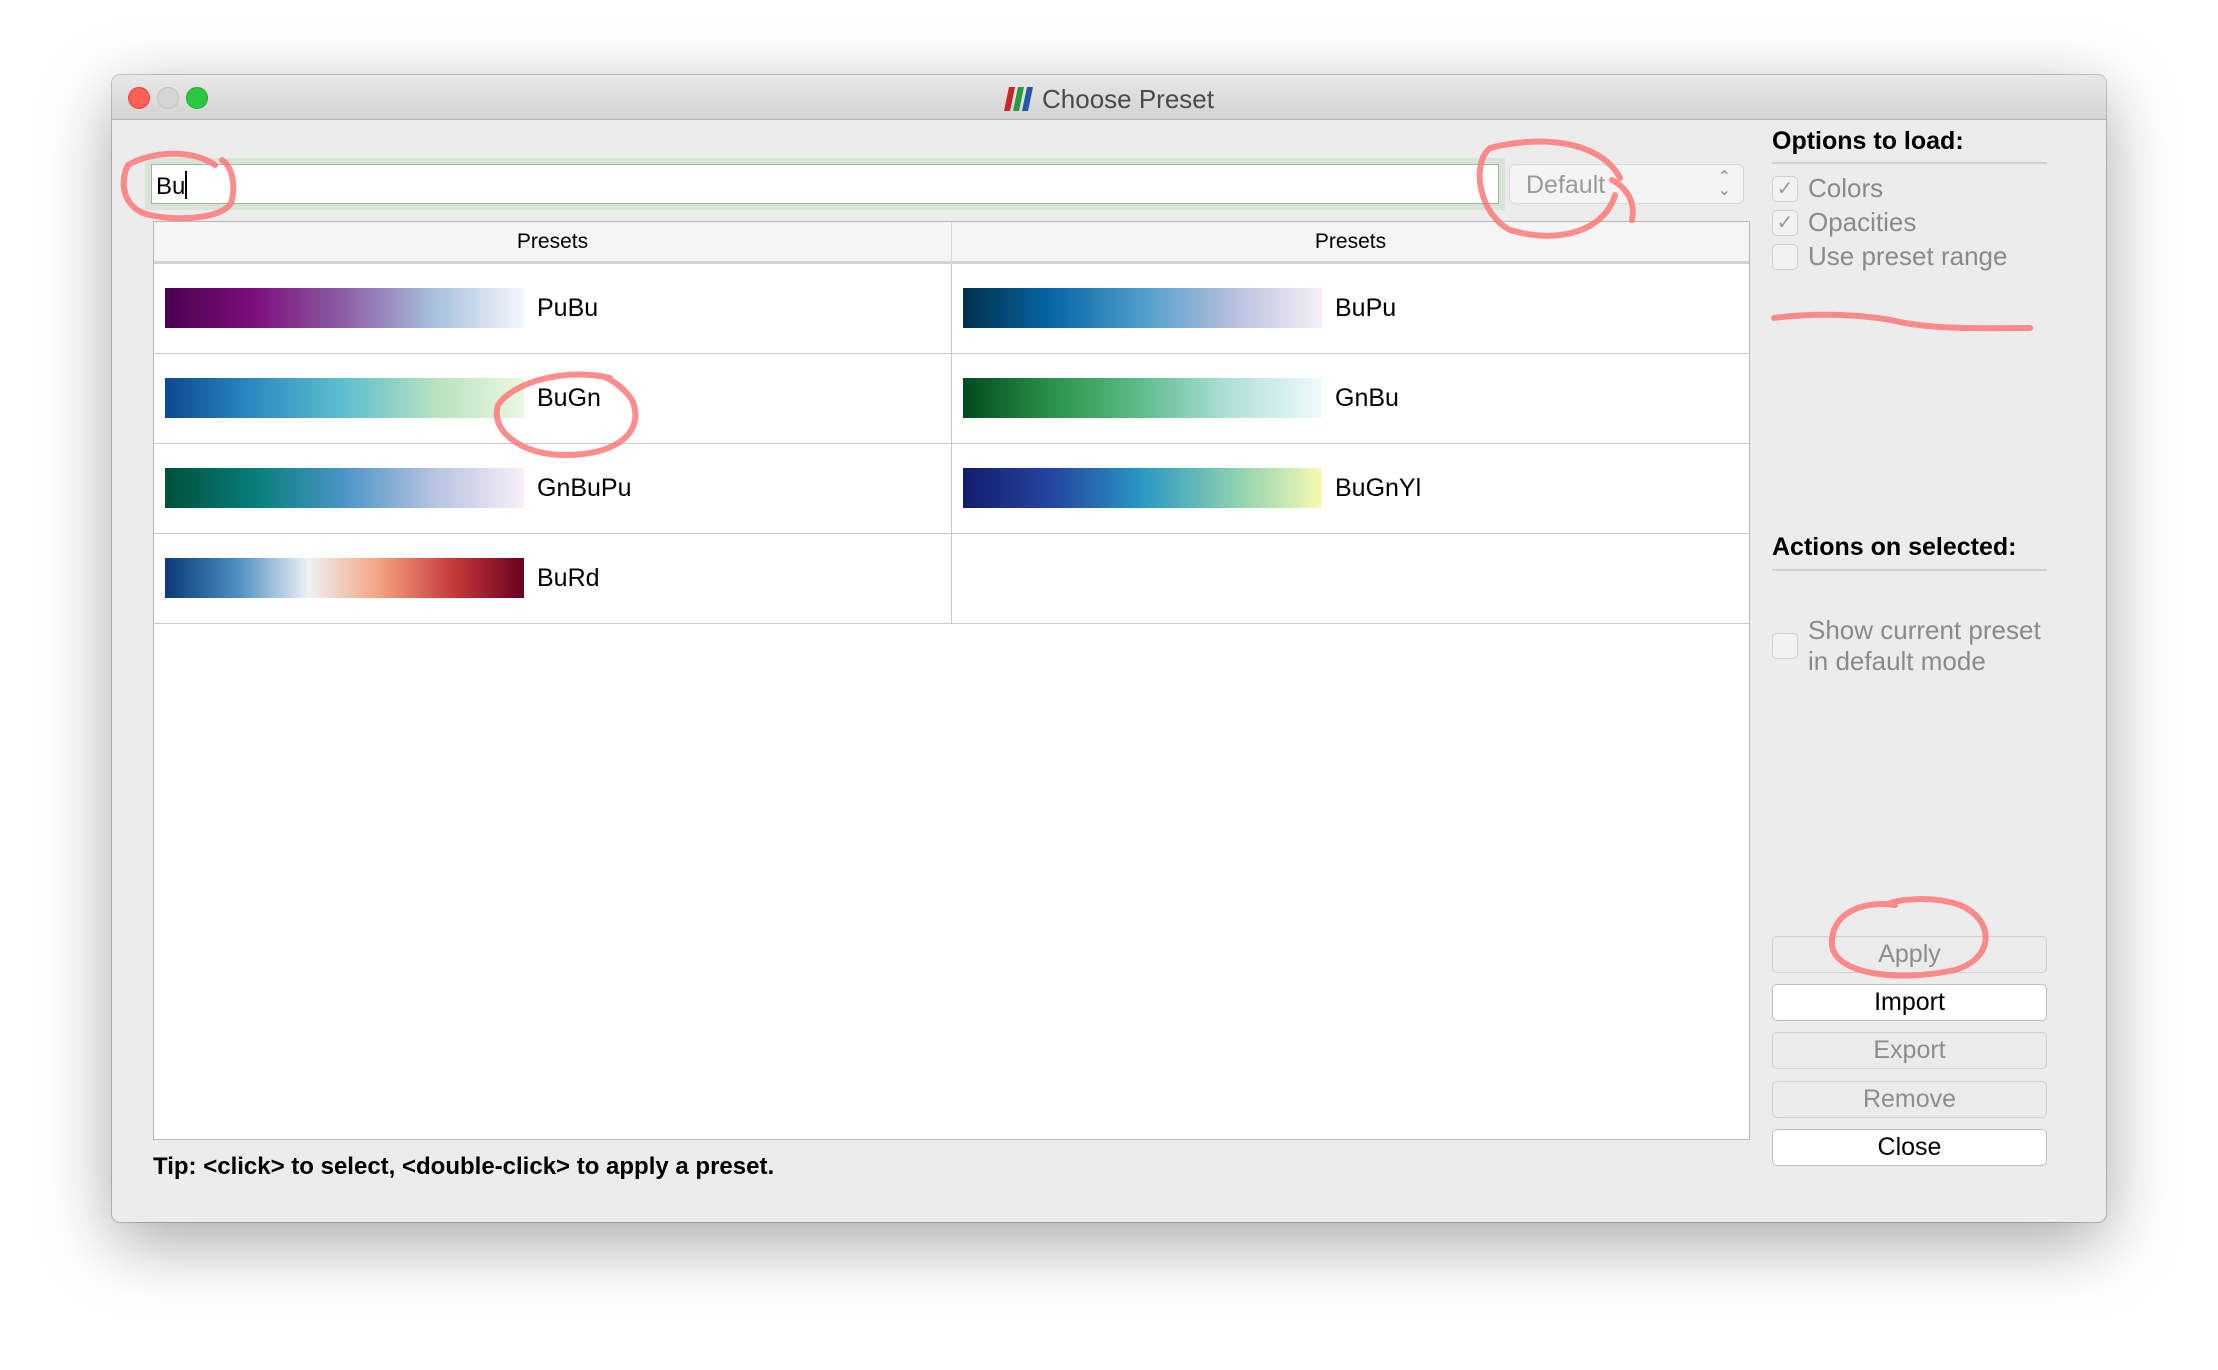 Image resolution: width=2218 pixels, height=1370 pixels. What do you see at coordinates (1566, 185) in the screenshot?
I see `mode-select-value: Default` at bounding box center [1566, 185].